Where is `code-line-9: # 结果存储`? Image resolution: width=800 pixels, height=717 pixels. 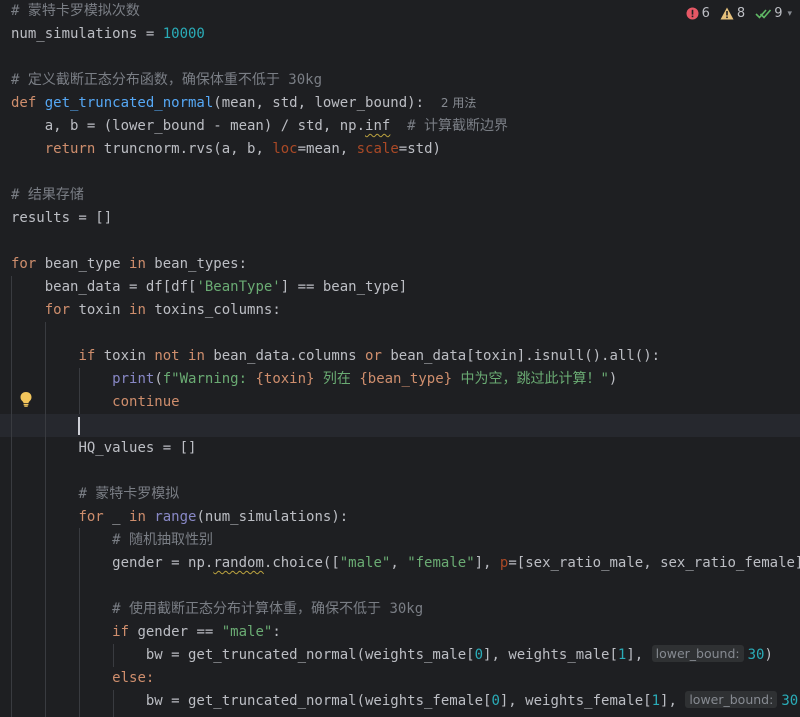 code-line-9: # 结果存储 is located at coordinates (47, 195).